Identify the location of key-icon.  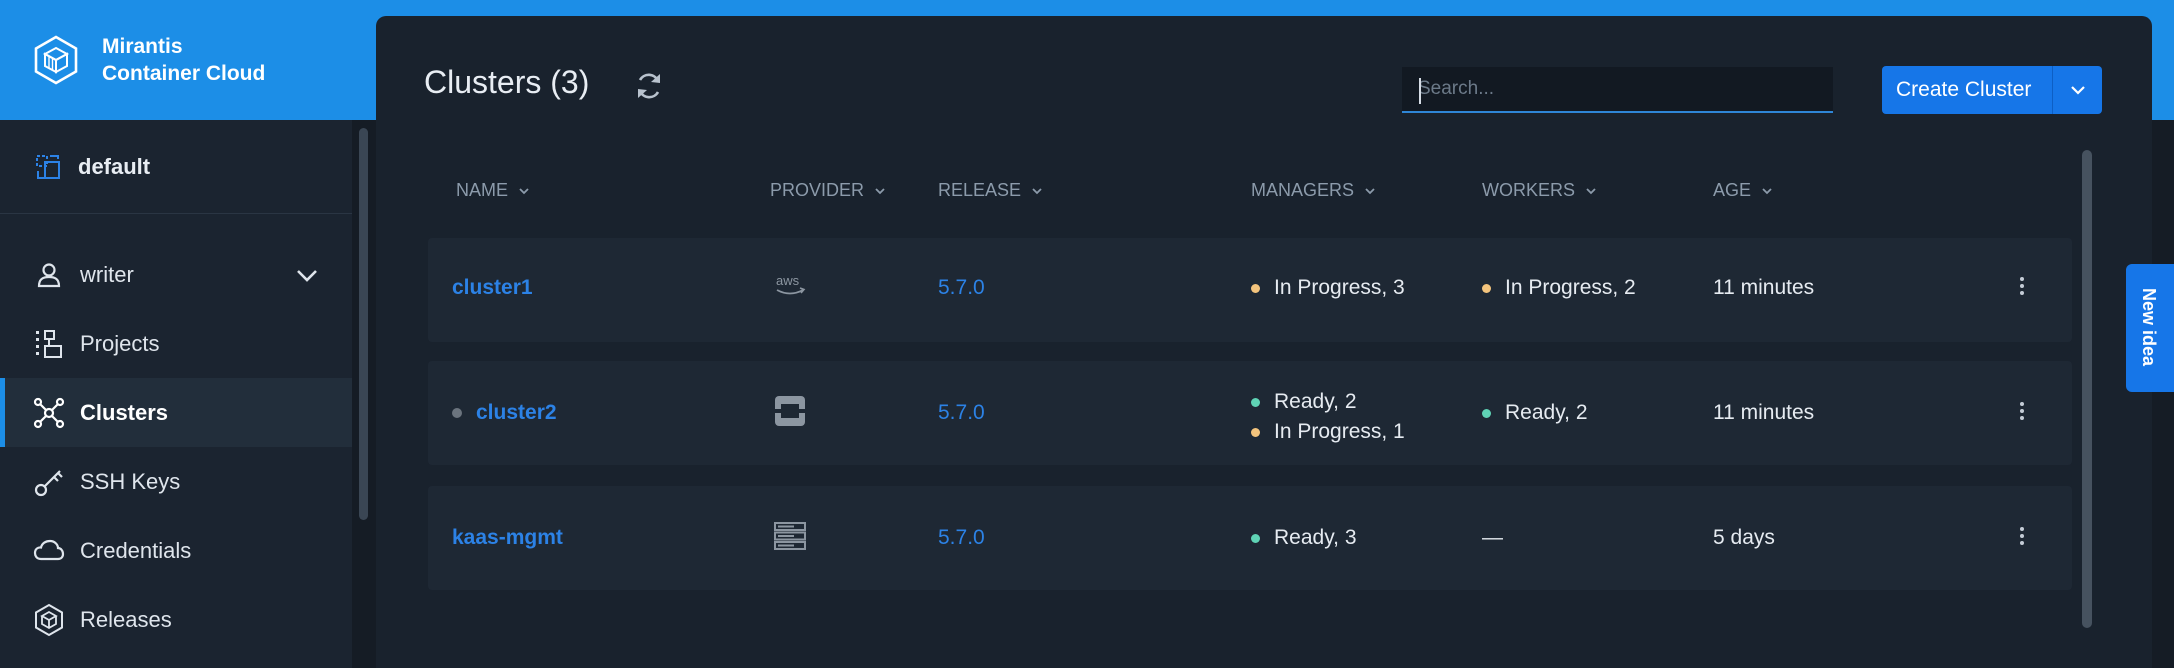
(49, 482).